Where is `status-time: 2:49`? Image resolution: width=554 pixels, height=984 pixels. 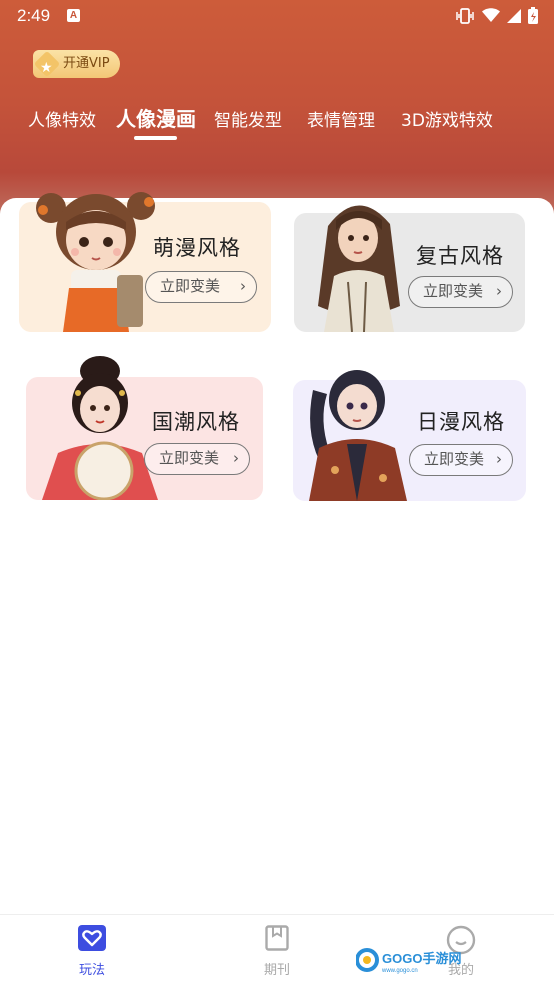
status-time: 2:49 is located at coordinates (34, 15).